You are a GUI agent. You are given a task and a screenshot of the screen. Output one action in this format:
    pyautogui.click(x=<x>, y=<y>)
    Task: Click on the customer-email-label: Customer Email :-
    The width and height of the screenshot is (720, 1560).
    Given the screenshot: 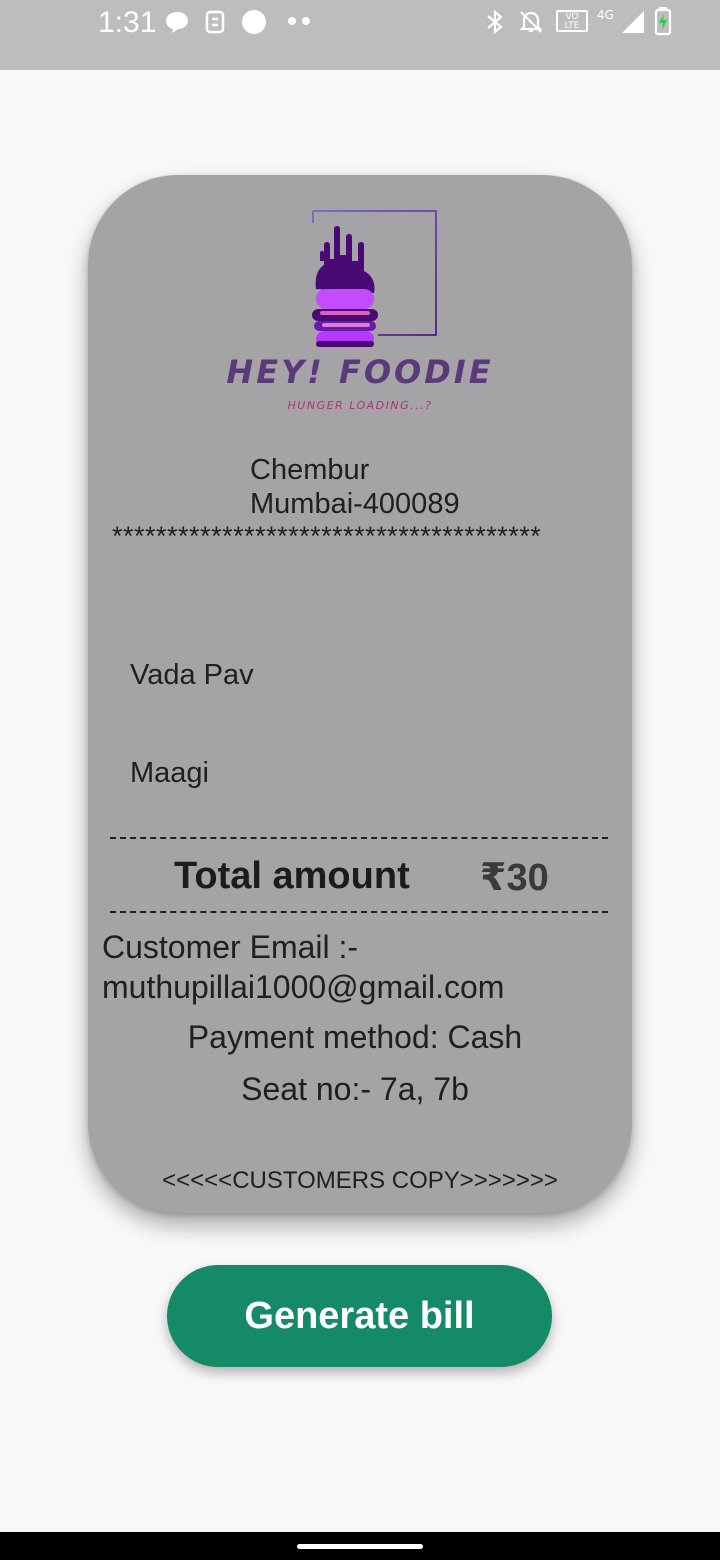 What is the action you would take?
    pyautogui.click(x=230, y=947)
    